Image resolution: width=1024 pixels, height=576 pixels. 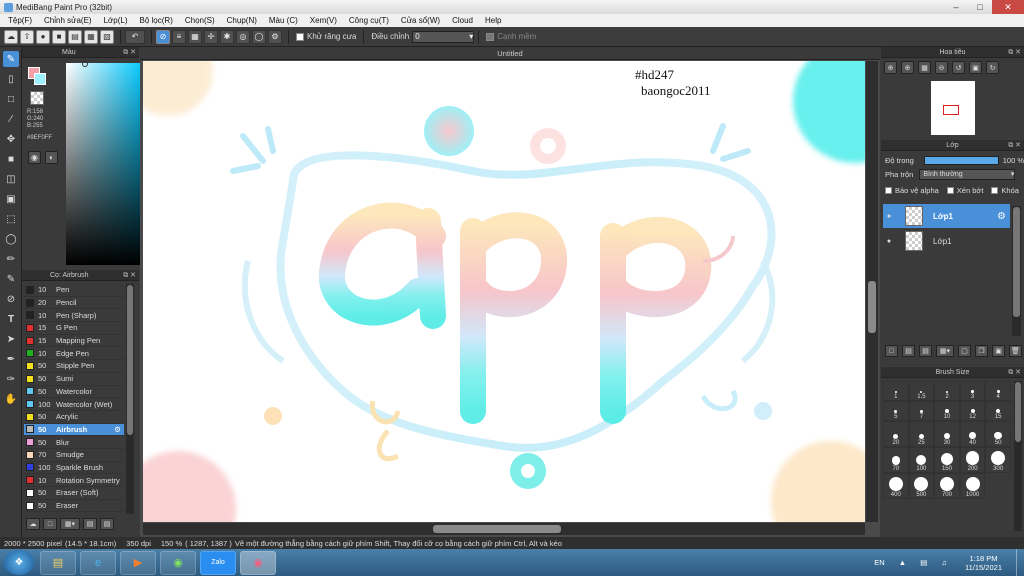 What do you see at coordinates (369, 20) in the screenshot?
I see `menu-tools: Công cụ(T)` at bounding box center [369, 20].